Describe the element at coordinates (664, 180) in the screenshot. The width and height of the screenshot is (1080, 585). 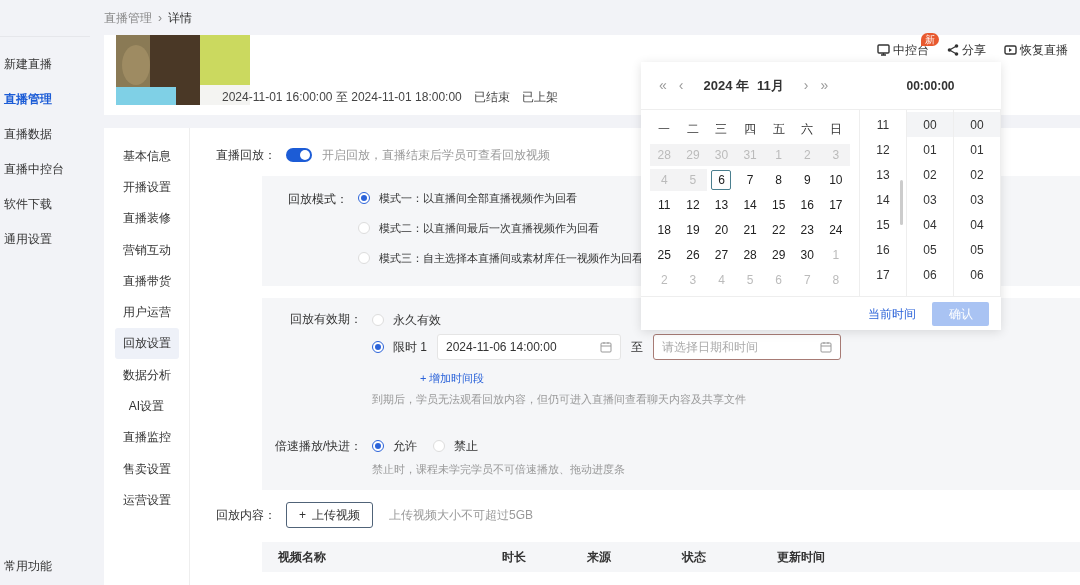
I see `calendar-day: 4` at that location.